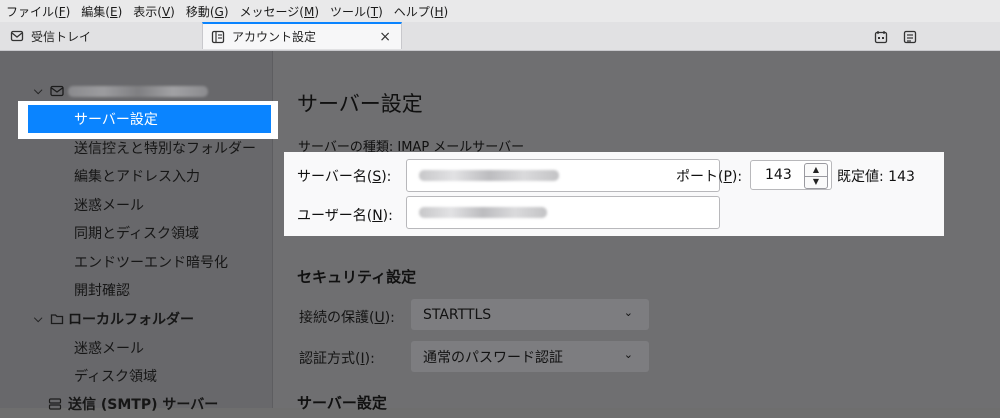 This screenshot has width=1000, height=418. I want to click on menu-go: 移動(G), so click(207, 11).